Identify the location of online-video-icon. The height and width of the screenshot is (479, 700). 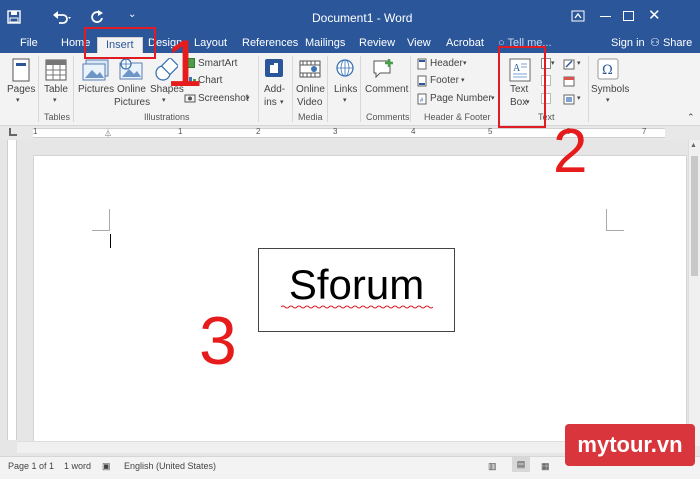
(310, 69).